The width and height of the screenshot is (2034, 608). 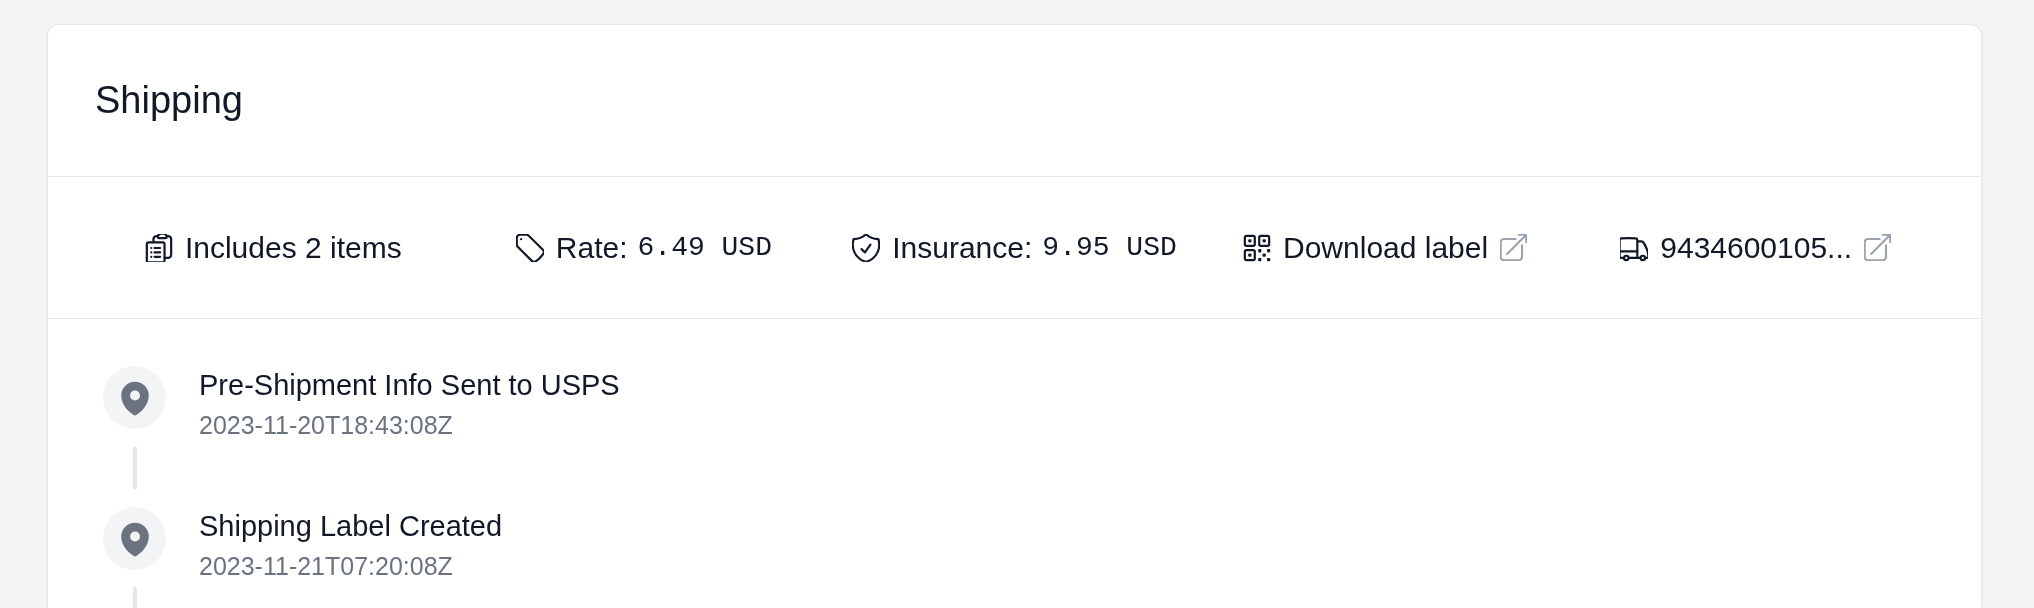 What do you see at coordinates (1257, 247) in the screenshot?
I see `qr-code-icon` at bounding box center [1257, 247].